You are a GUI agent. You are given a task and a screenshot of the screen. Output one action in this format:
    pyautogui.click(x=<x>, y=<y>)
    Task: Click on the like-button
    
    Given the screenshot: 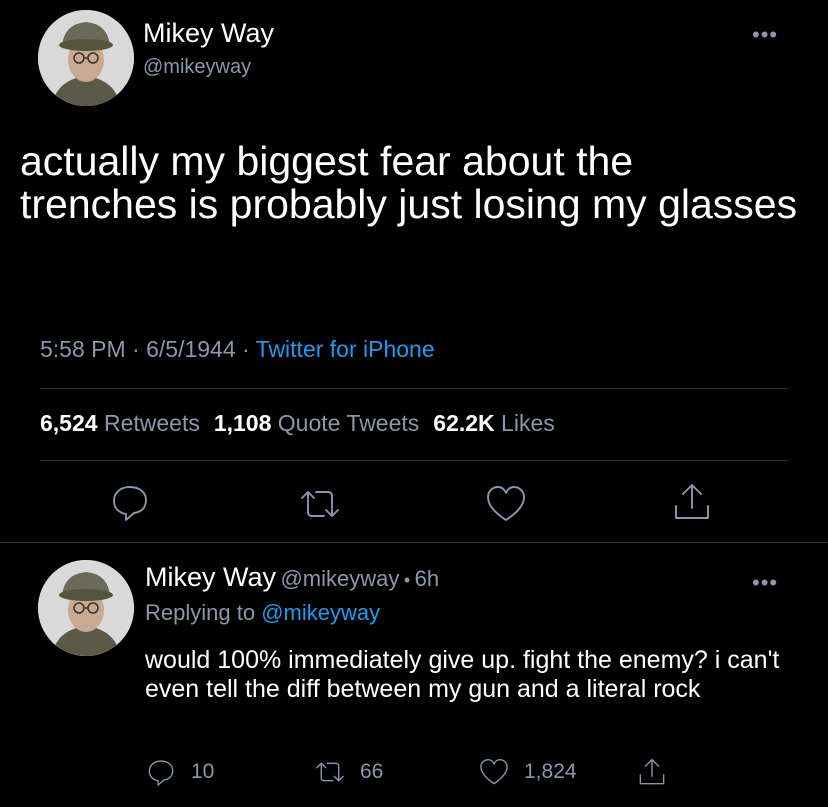 What is the action you would take?
    pyautogui.click(x=506, y=504)
    